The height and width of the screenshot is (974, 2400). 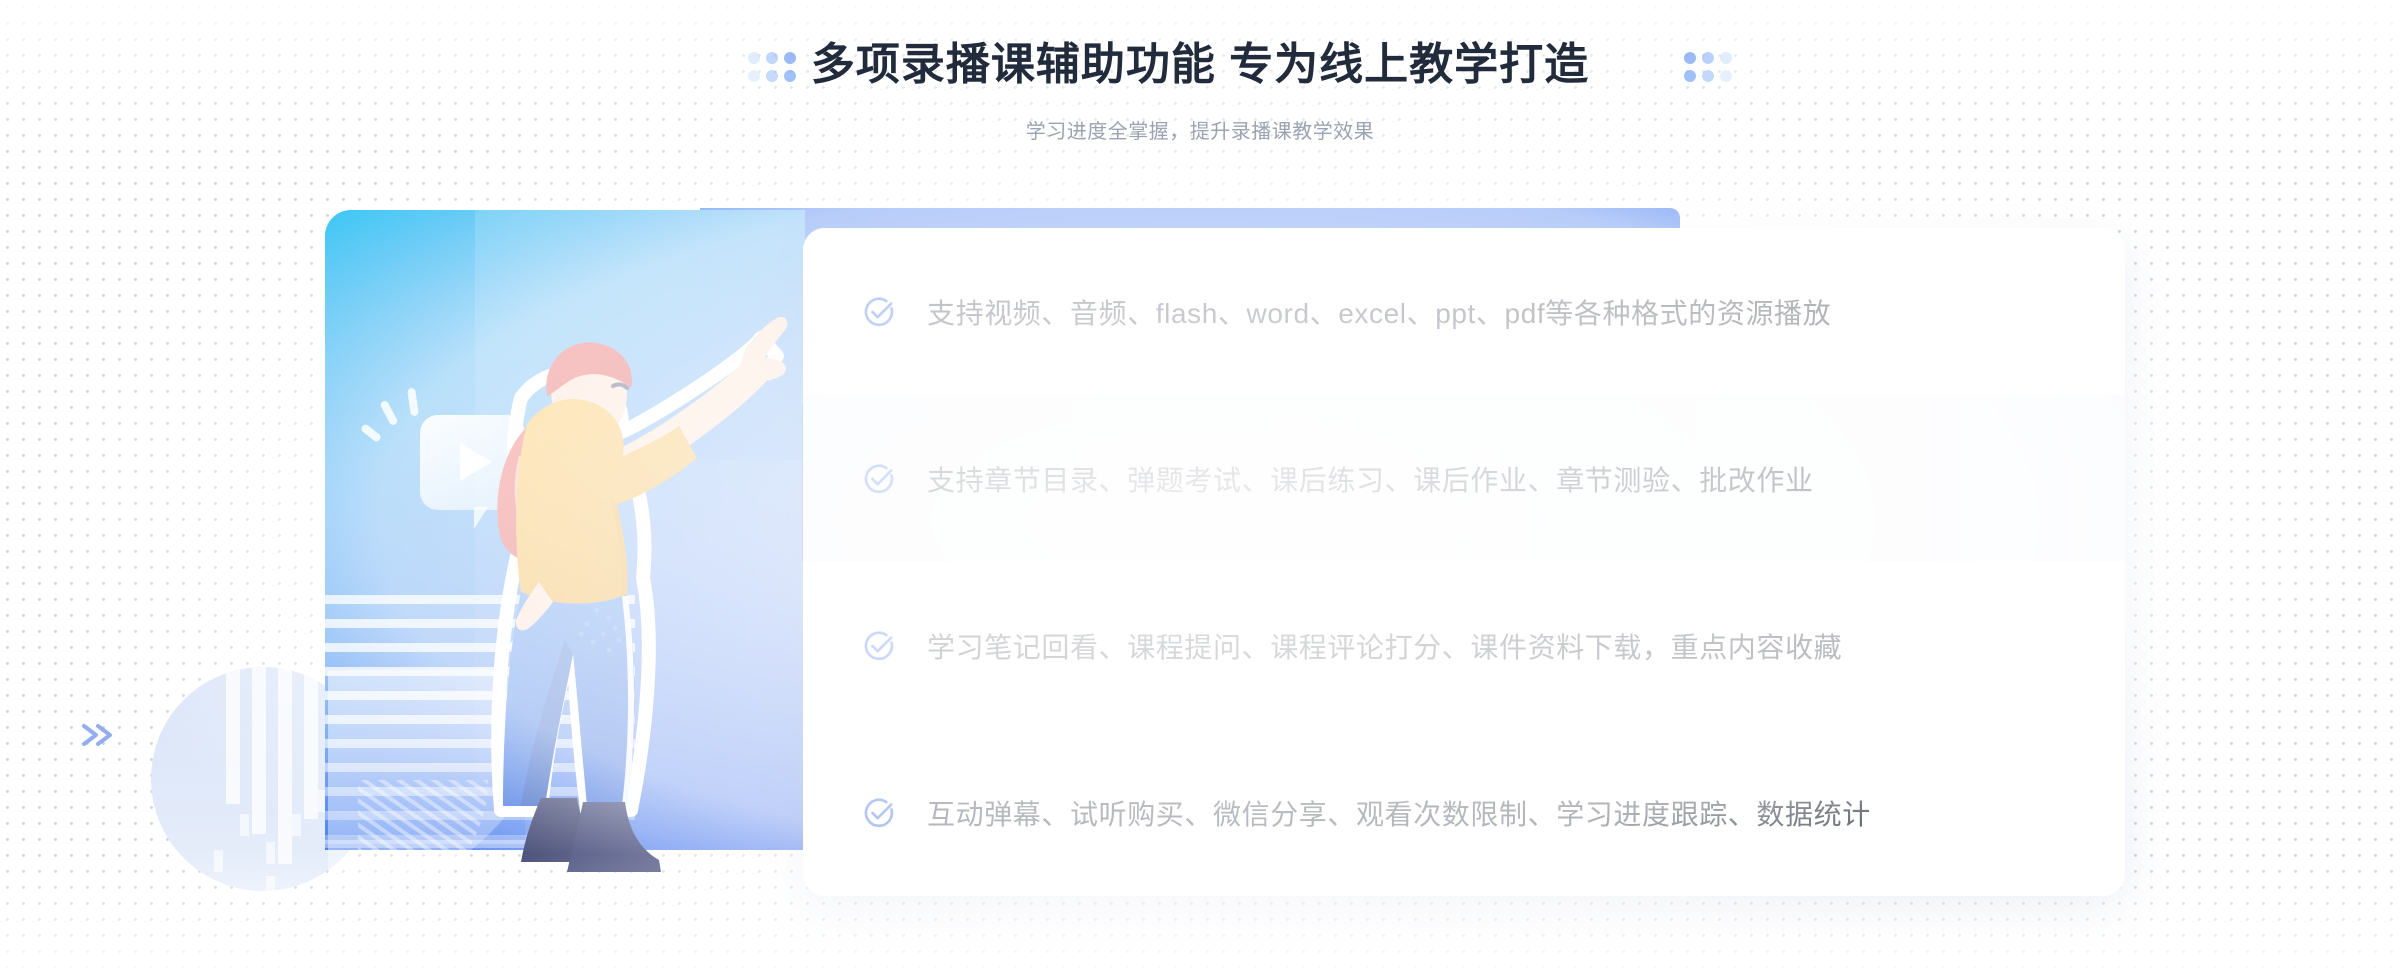 I want to click on feature-text: 支持章节目录、弹题考试、课后练习、课后作业、章节测验、批改作业, so click(x=1370, y=480).